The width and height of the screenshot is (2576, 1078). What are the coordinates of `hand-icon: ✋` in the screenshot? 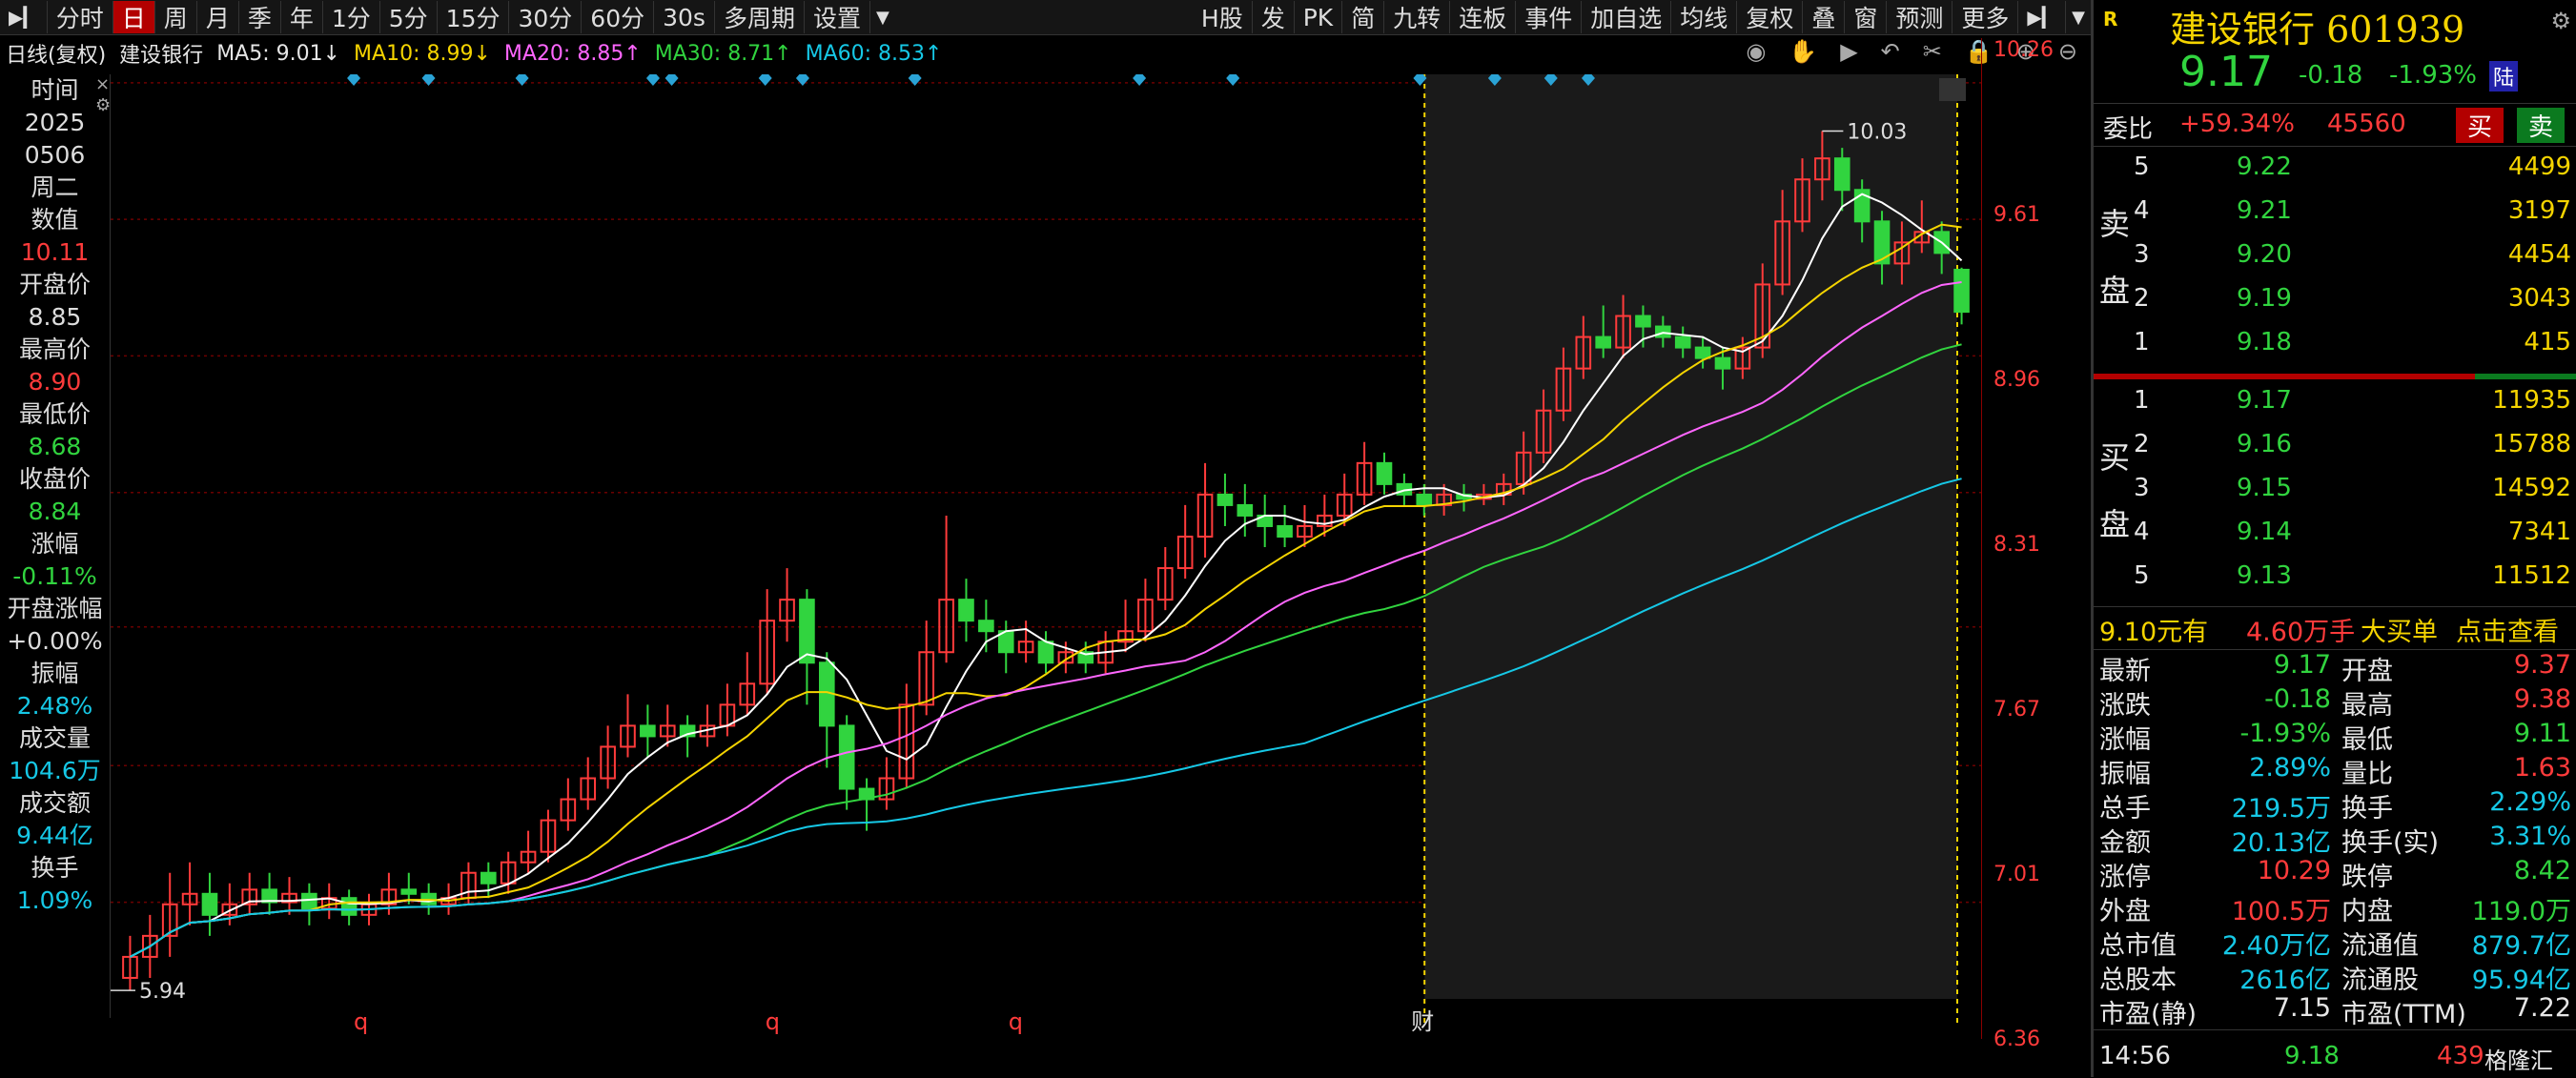 It's located at (1803, 51).